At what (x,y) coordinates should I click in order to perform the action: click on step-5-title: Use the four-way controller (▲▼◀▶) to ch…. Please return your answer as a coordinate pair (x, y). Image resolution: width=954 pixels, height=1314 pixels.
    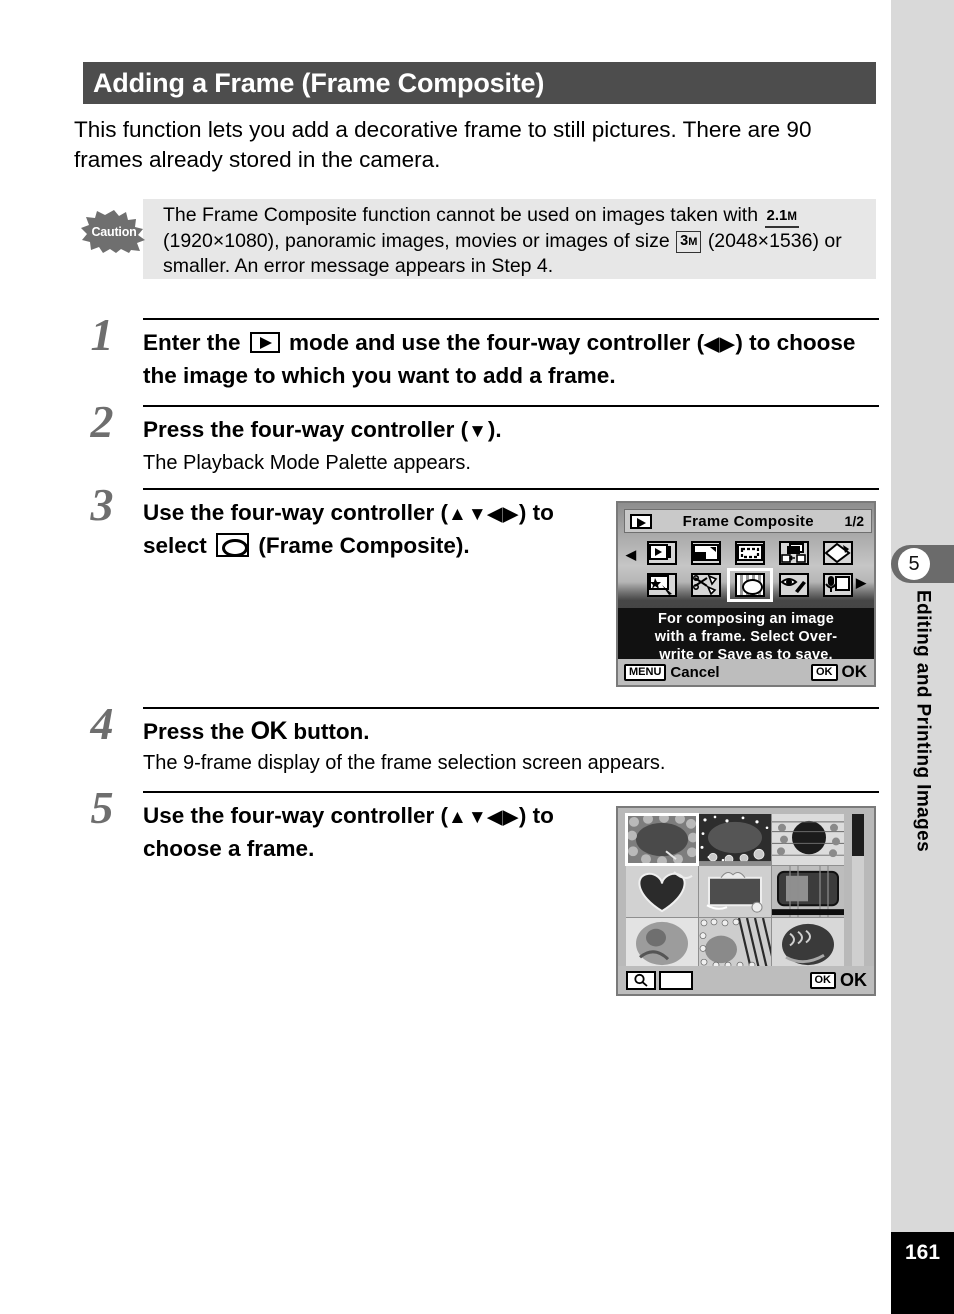
    Looking at the image, I should click on (378, 832).